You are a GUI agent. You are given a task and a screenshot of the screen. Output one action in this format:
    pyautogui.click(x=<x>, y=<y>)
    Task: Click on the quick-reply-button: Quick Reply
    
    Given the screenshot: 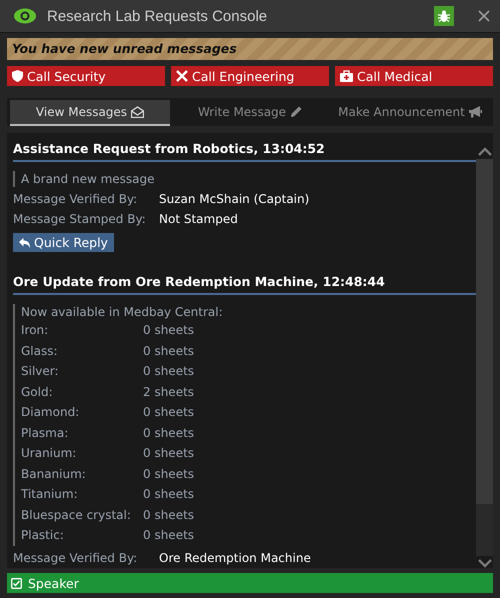 What is the action you would take?
    pyautogui.click(x=63, y=242)
    